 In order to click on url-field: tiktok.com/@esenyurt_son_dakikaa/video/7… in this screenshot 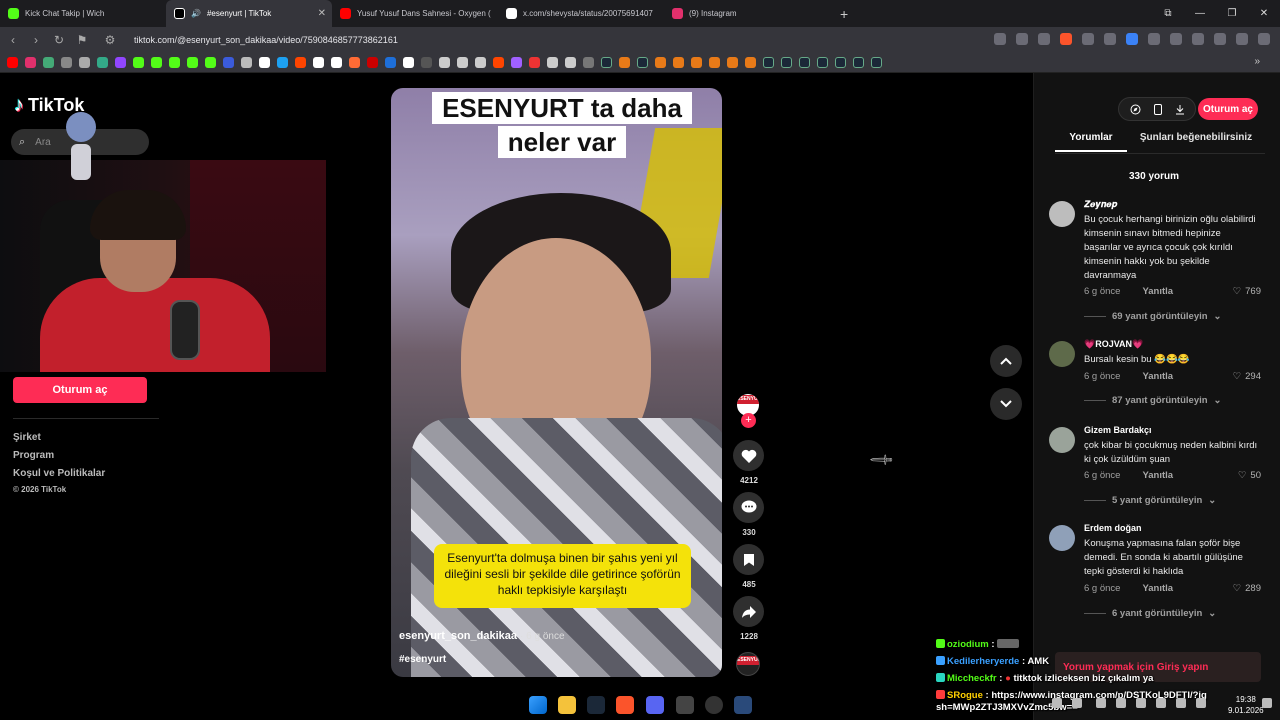, I will do `click(266, 40)`.